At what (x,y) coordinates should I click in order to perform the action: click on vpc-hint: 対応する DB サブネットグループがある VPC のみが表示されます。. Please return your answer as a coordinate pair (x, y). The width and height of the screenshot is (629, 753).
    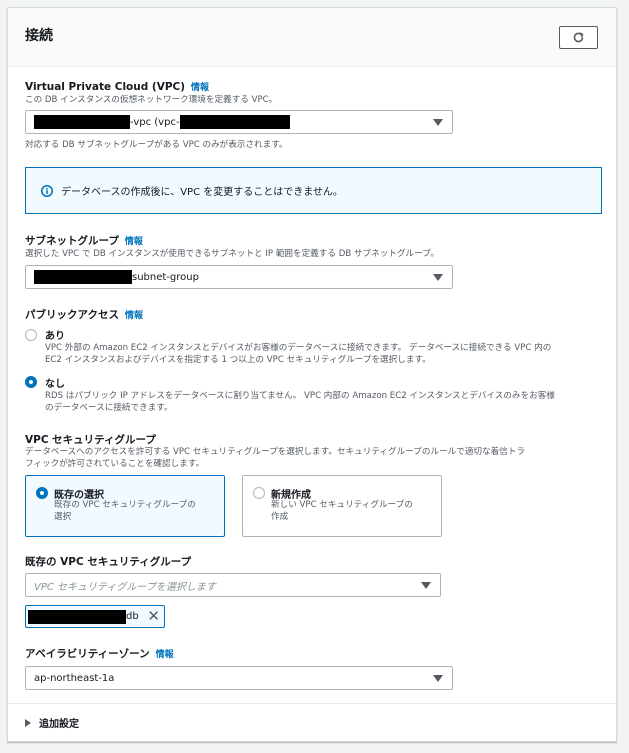
    Looking at the image, I should click on (156, 145).